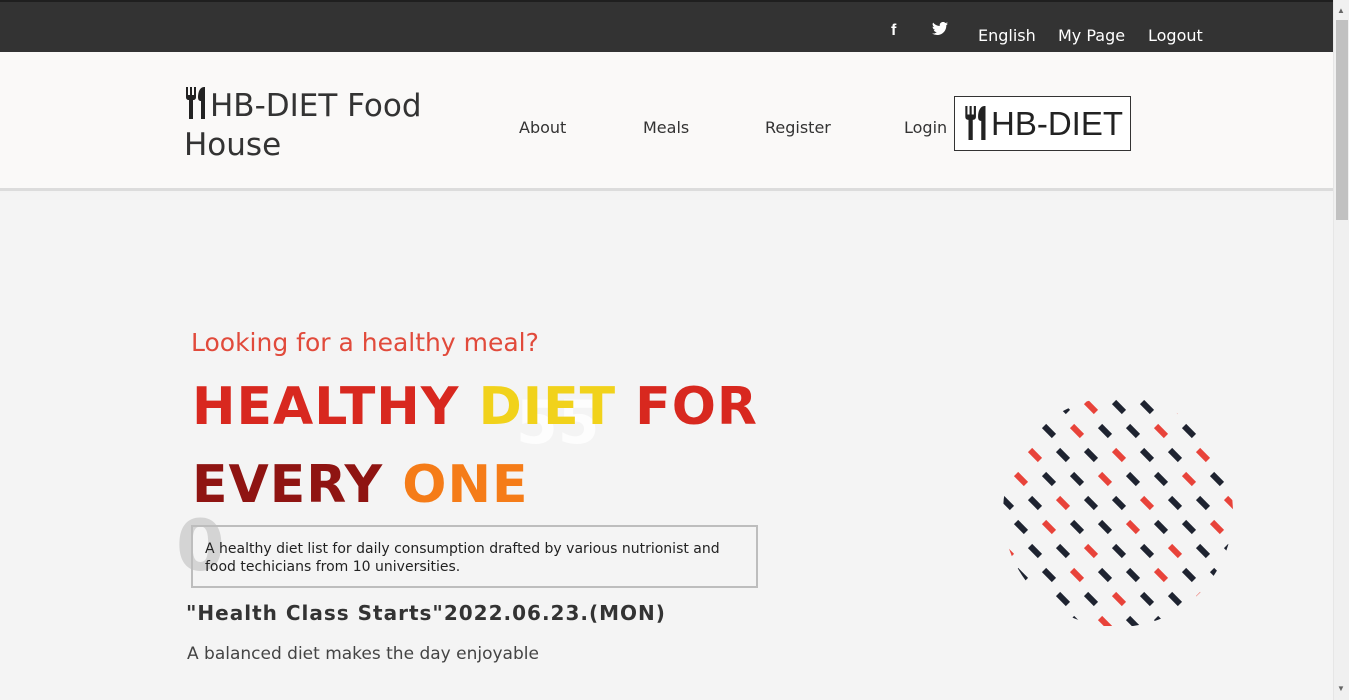 This screenshot has height=700, width=1349. I want to click on scrollbar-thumb, so click(1342, 120).